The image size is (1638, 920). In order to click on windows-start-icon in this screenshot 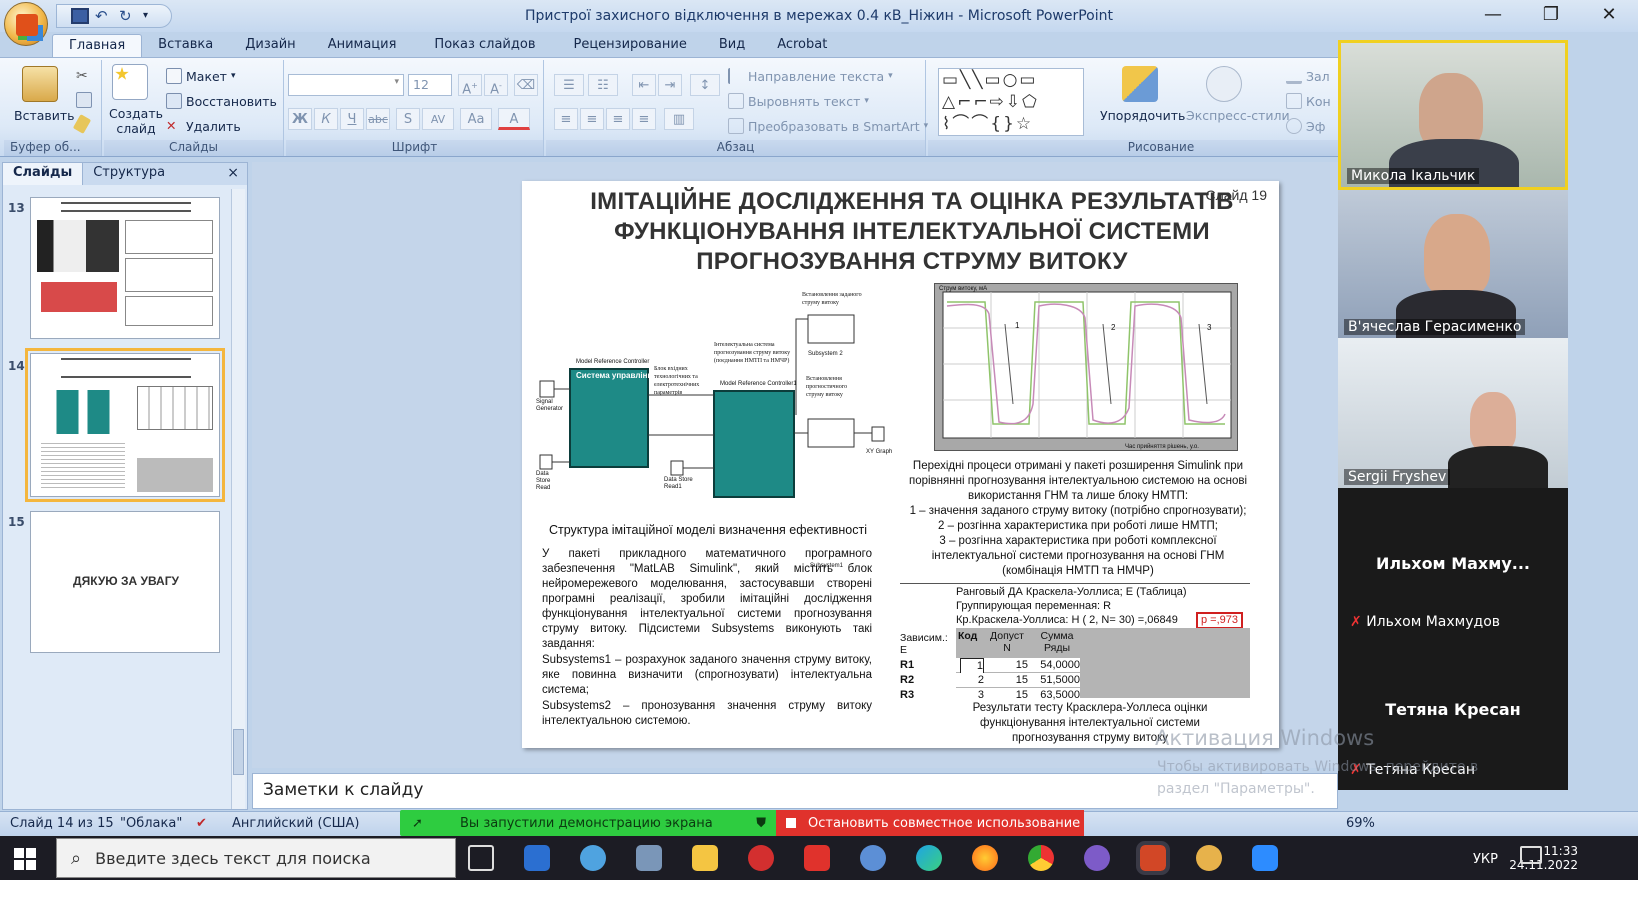, I will do `click(25, 859)`.